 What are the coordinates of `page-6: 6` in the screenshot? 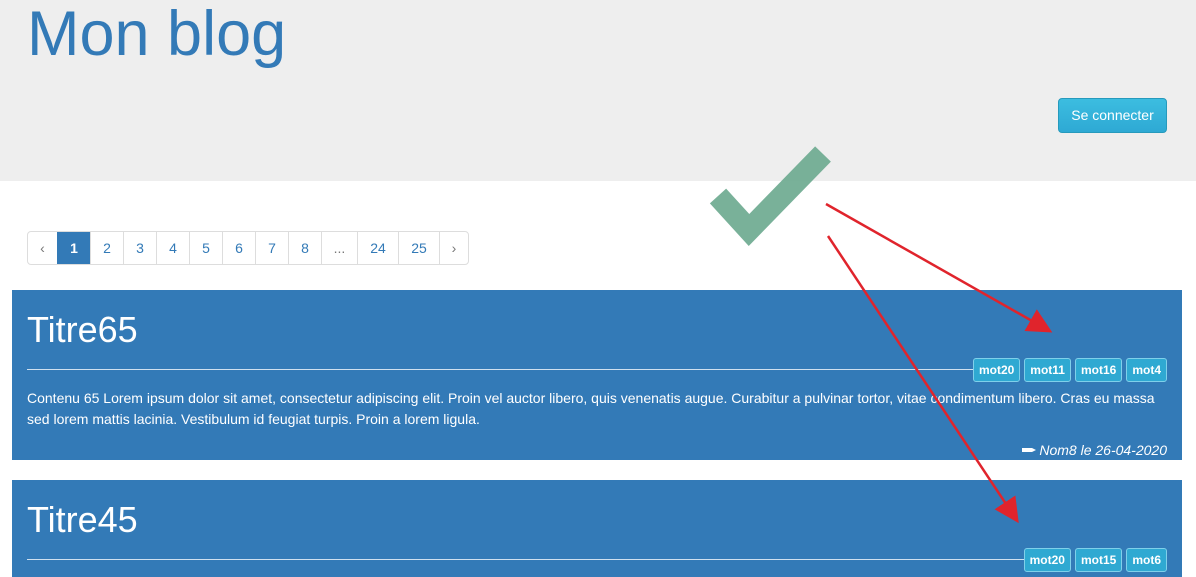 It's located at (238, 248).